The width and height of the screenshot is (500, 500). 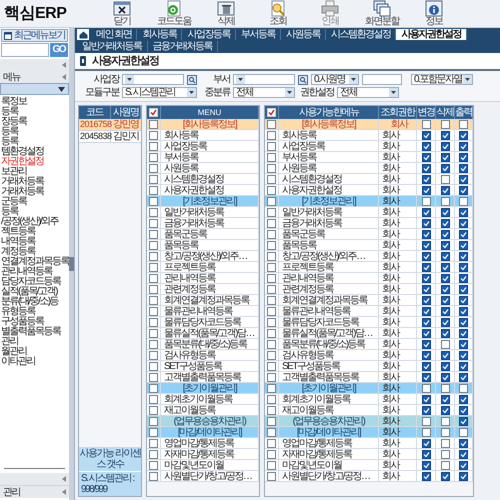 What do you see at coordinates (35, 282) in the screenshot?
I see `sidebar-menu-item: 담당자코드등록` at bounding box center [35, 282].